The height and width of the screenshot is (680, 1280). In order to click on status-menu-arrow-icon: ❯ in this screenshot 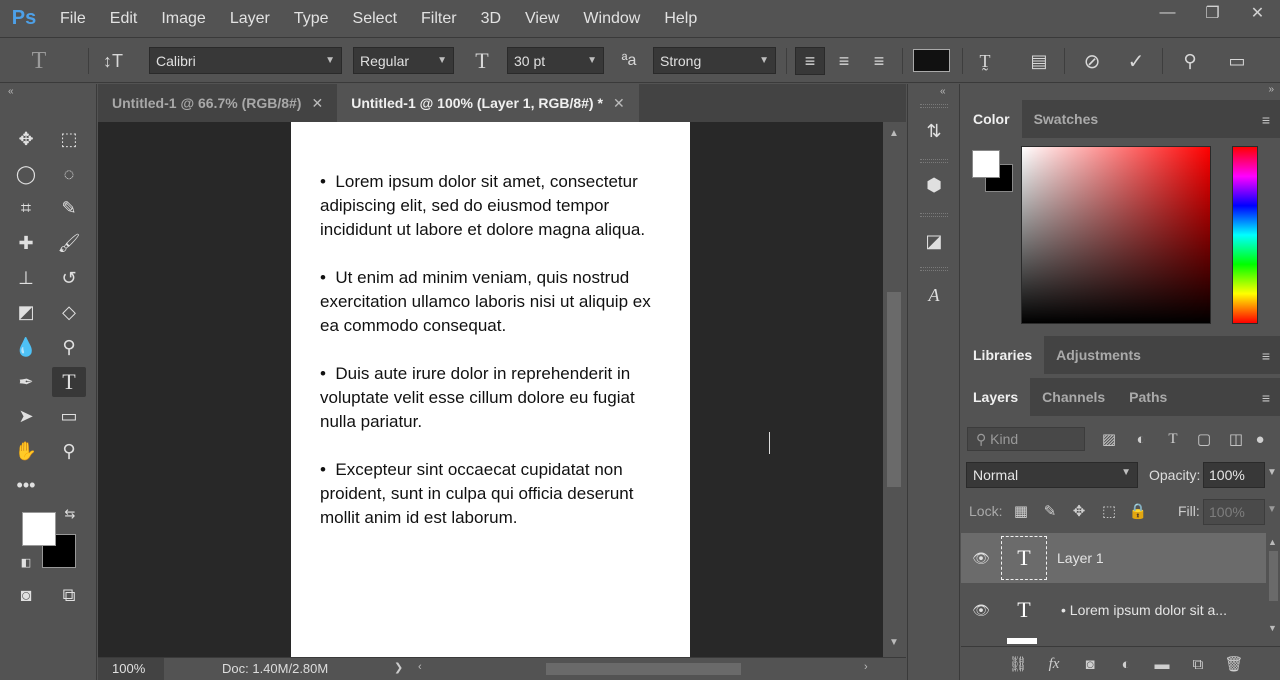, I will do `click(398, 667)`.